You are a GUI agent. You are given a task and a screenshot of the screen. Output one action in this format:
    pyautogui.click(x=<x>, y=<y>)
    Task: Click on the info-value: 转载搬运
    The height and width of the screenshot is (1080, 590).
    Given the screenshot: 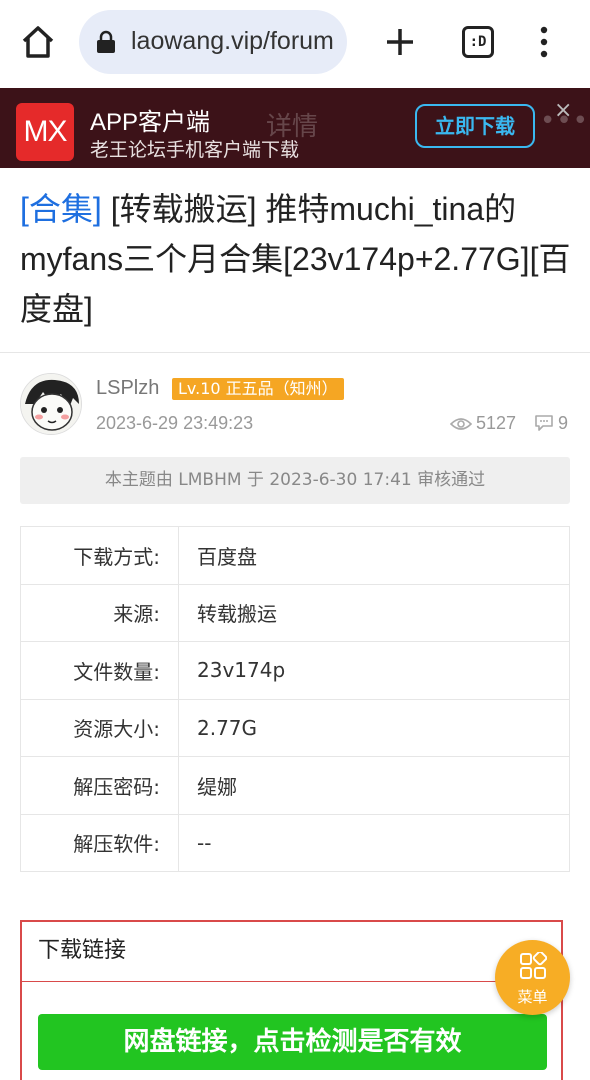 What is the action you would take?
    pyautogui.click(x=374, y=612)
    